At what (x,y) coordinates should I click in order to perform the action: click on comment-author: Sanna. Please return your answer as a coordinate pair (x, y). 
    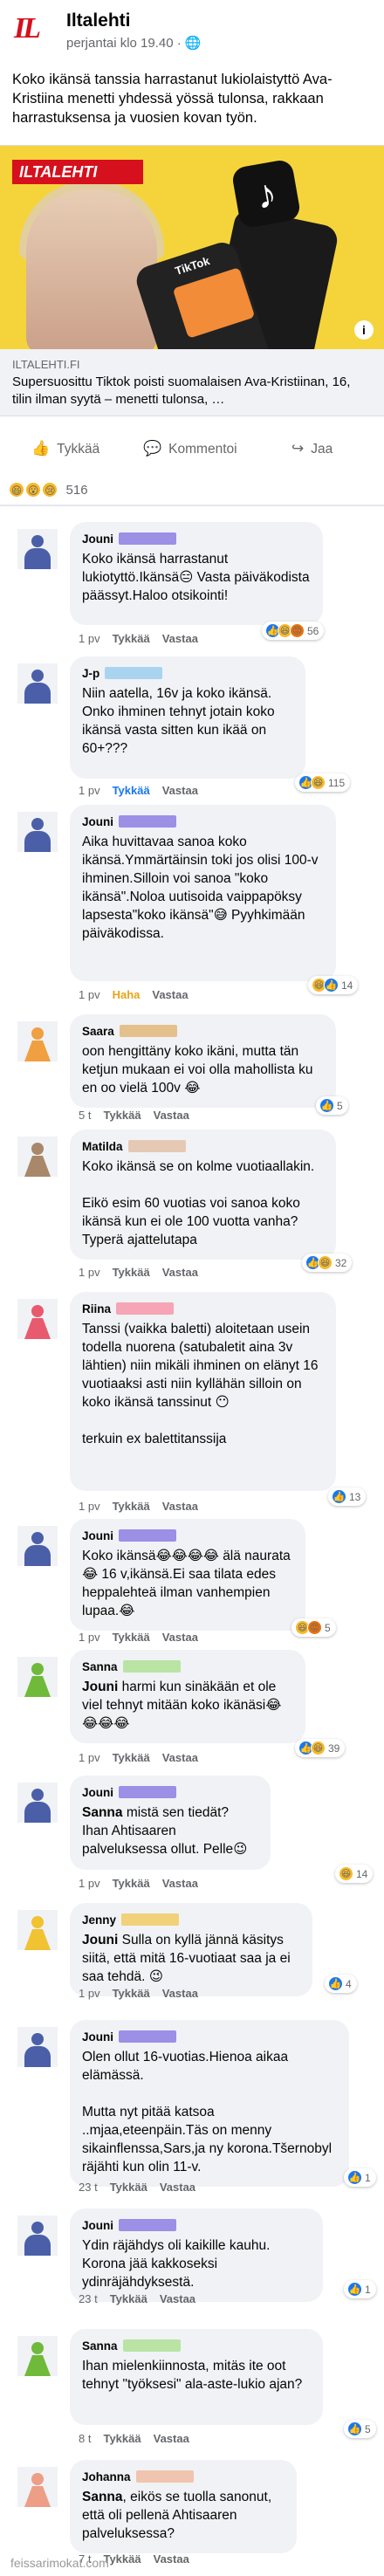
    Looking at the image, I should click on (196, 2345).